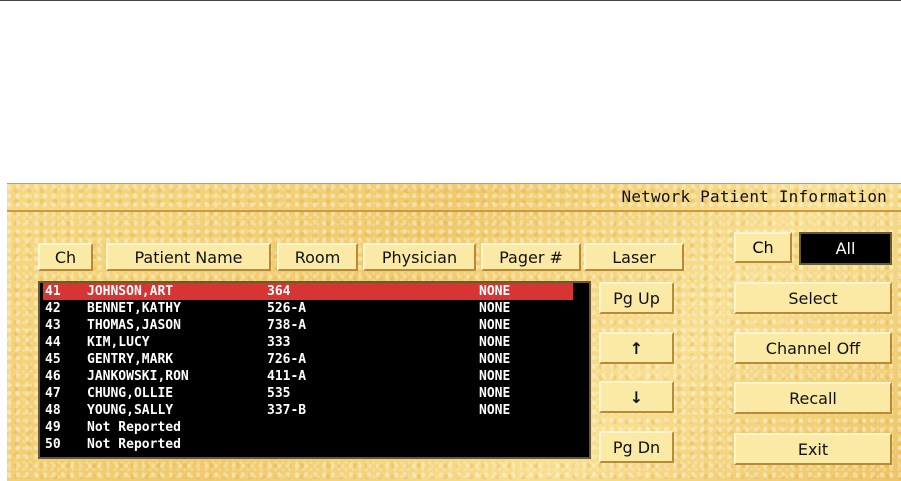  Describe the element at coordinates (308, 325) in the screenshot. I see `patient-row: 43 THOMAS,JASON 738-A NONE` at that location.